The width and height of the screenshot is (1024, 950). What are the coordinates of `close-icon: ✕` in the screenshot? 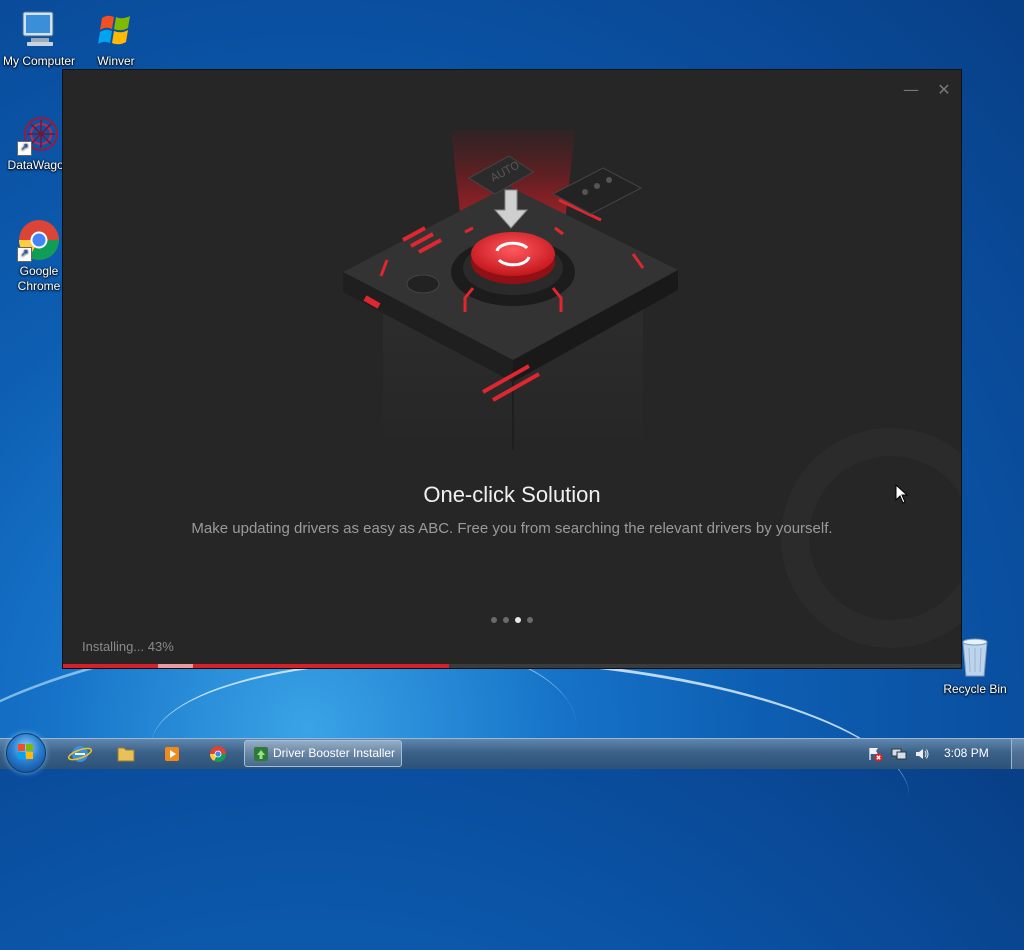 It's located at (944, 89).